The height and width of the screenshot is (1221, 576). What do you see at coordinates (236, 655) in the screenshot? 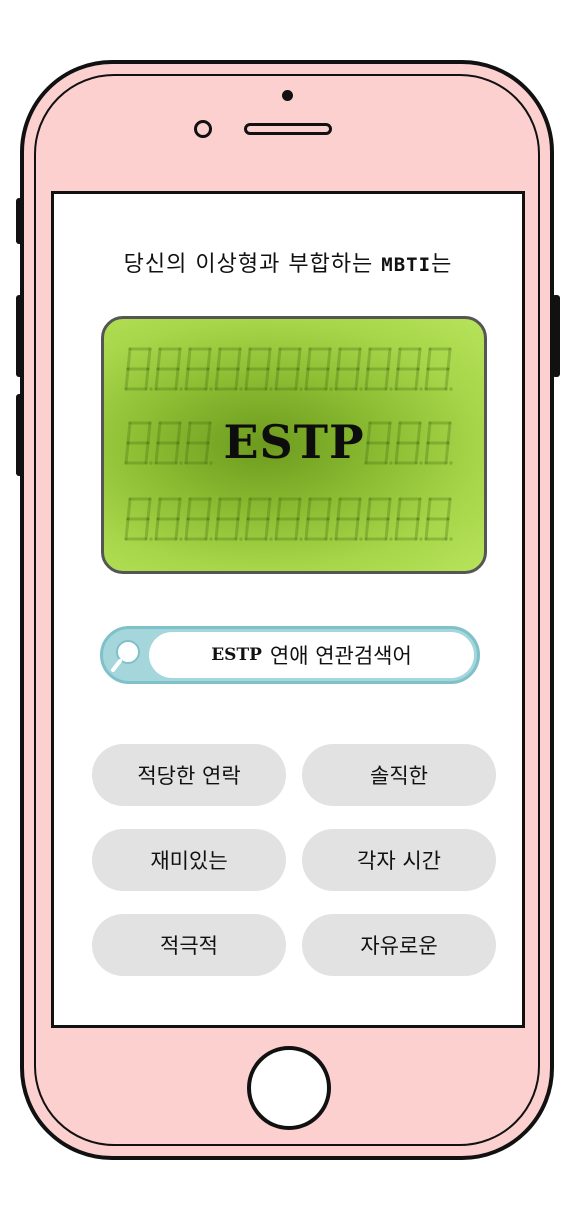
I see `search-query-type: ESTP` at bounding box center [236, 655].